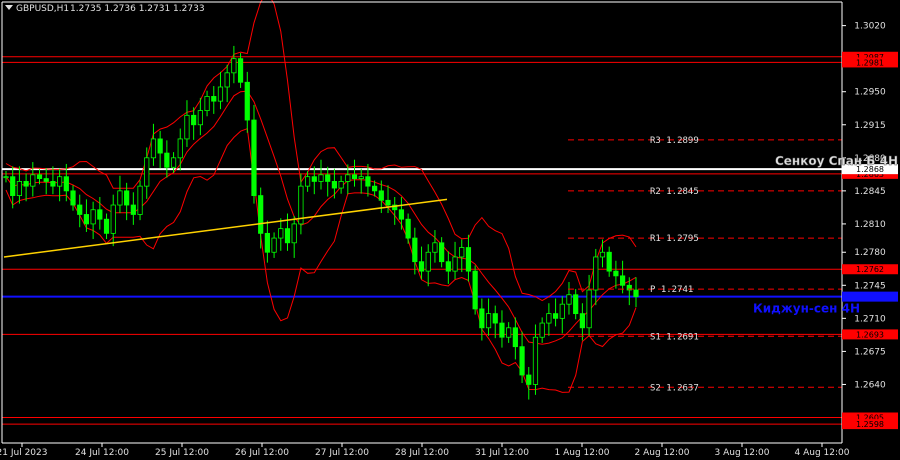  I want to click on y-tick-label: 1.3020, so click(870, 27).